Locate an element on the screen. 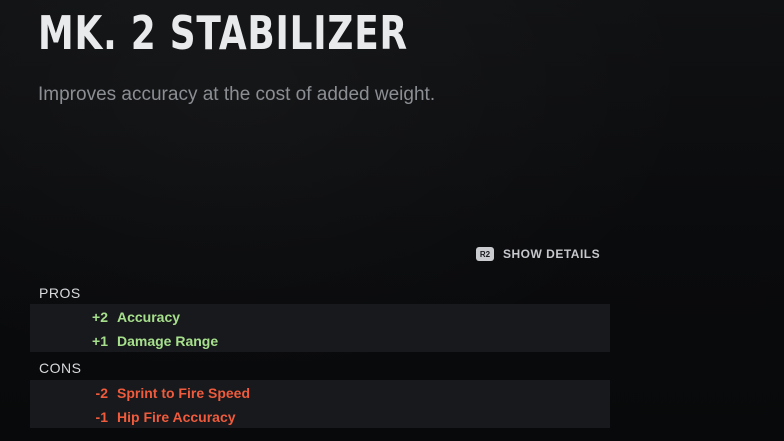 This screenshot has height=441, width=784. con-value: -1 is located at coordinates (101, 417).